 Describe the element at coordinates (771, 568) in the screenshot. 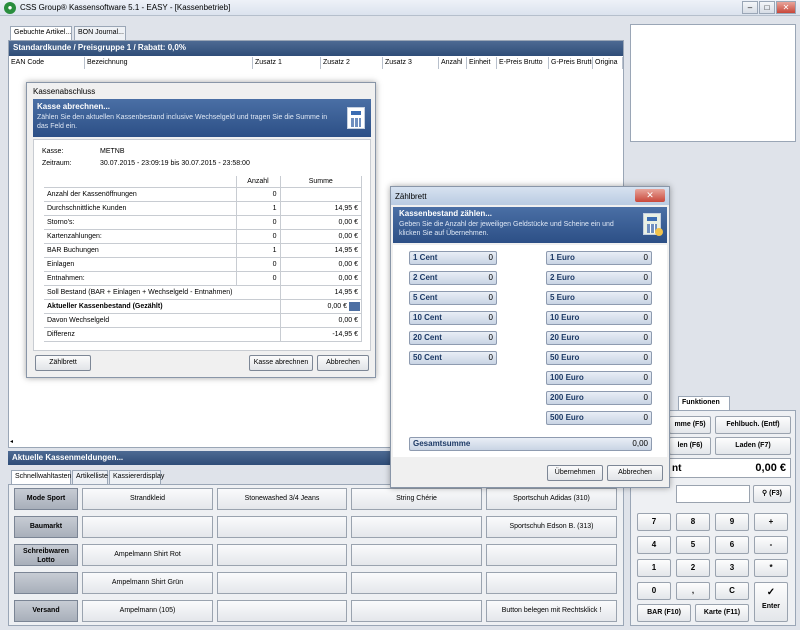

I see `key-multiply: *` at that location.